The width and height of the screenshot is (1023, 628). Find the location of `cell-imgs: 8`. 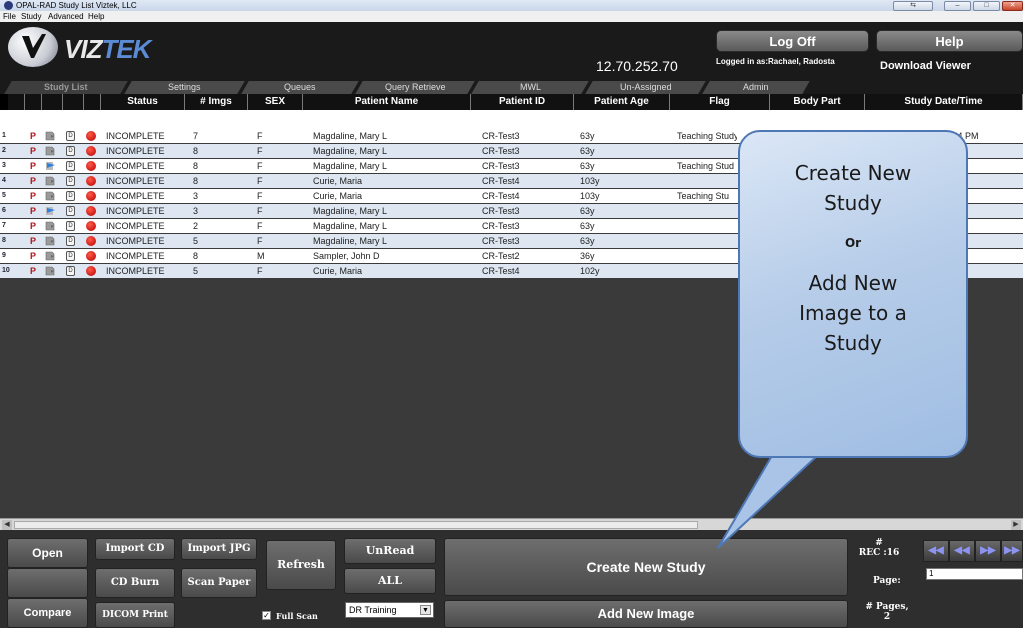

cell-imgs: 8 is located at coordinates (196, 151).